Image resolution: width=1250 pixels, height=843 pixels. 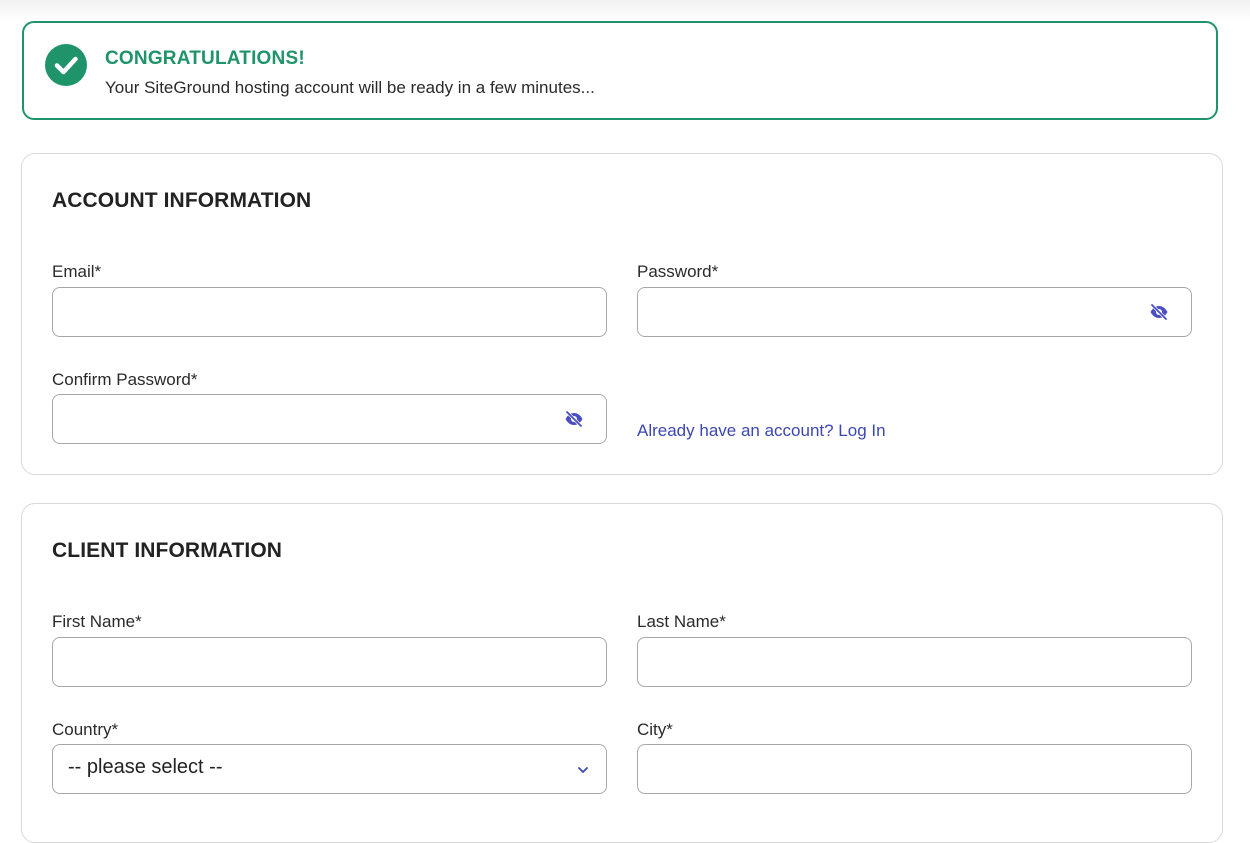 I want to click on password-label: Password*, so click(x=678, y=271).